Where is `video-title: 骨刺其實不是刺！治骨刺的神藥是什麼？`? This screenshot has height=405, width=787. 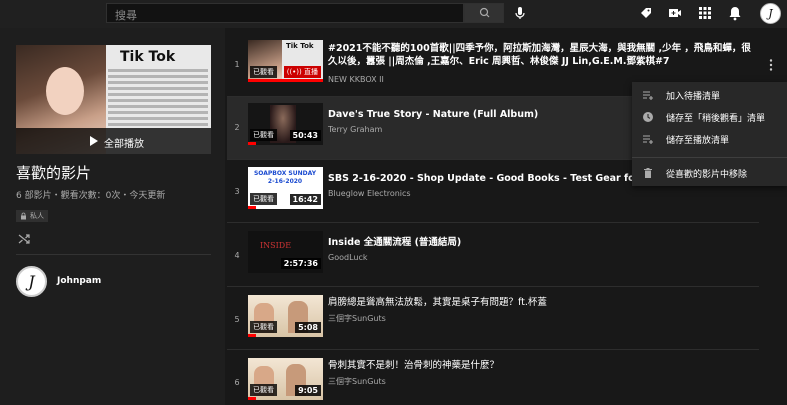 video-title: 骨刺其實不是刺！治骨刺的神藥是什麼？ is located at coordinates (543, 365).